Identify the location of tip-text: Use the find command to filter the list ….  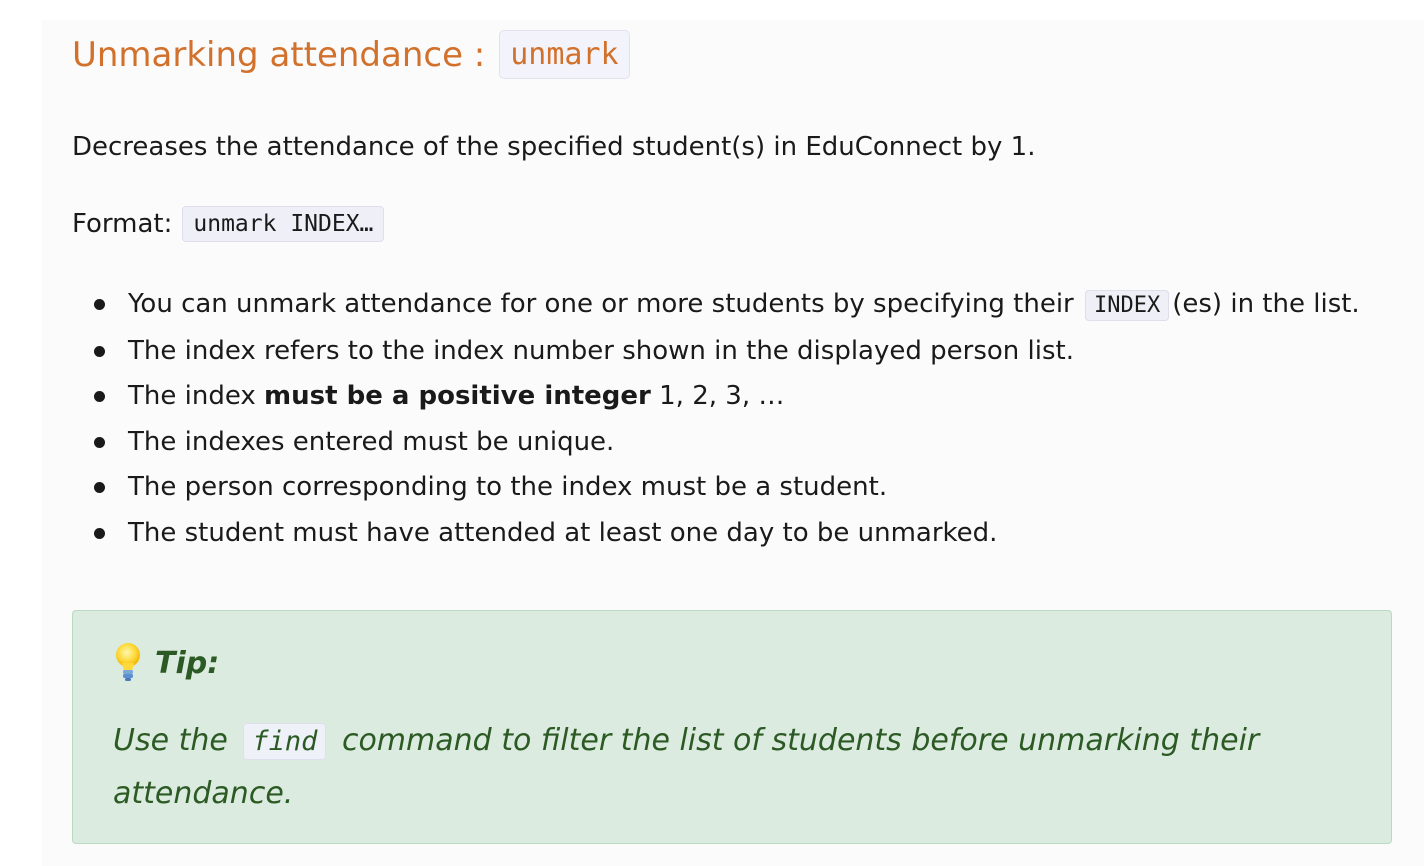
(733, 767).